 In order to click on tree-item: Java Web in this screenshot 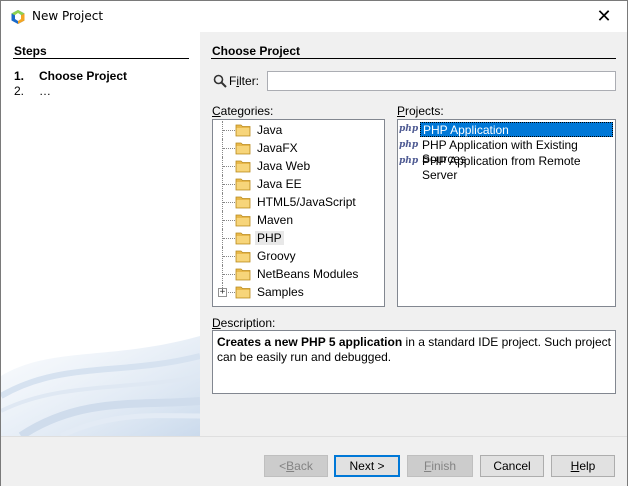, I will do `click(298, 166)`.